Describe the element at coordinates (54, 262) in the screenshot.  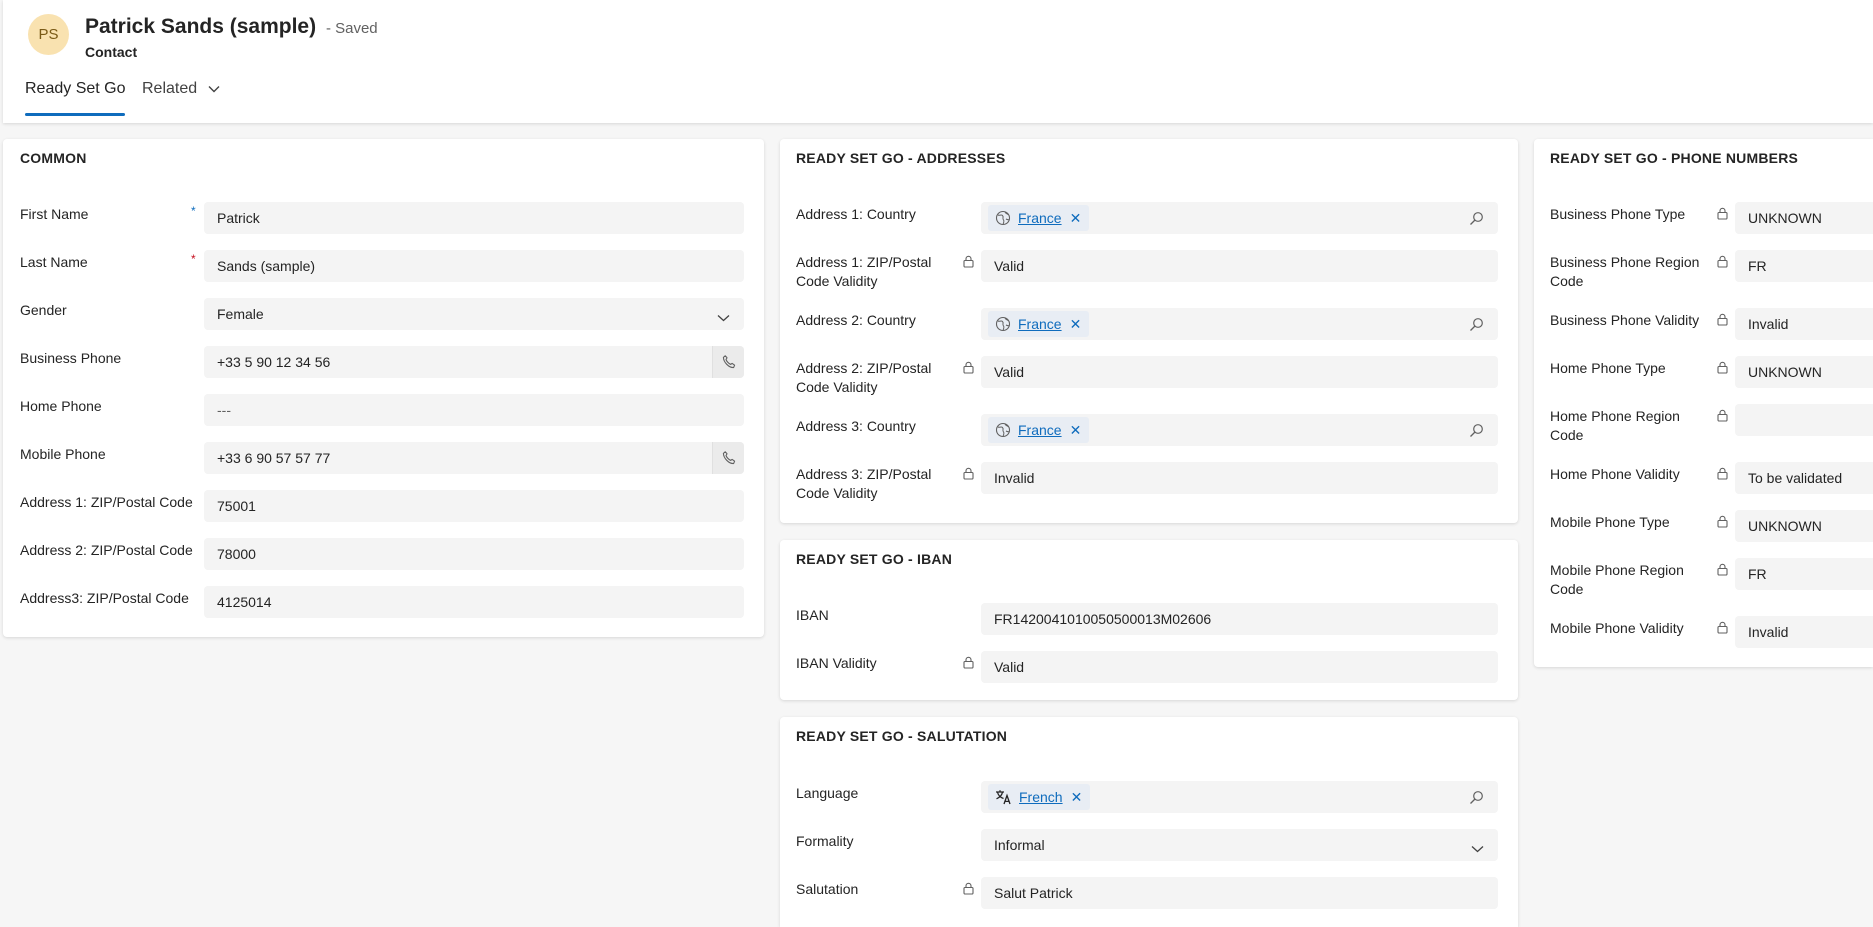
I see `label-last-name: Last Name` at that location.